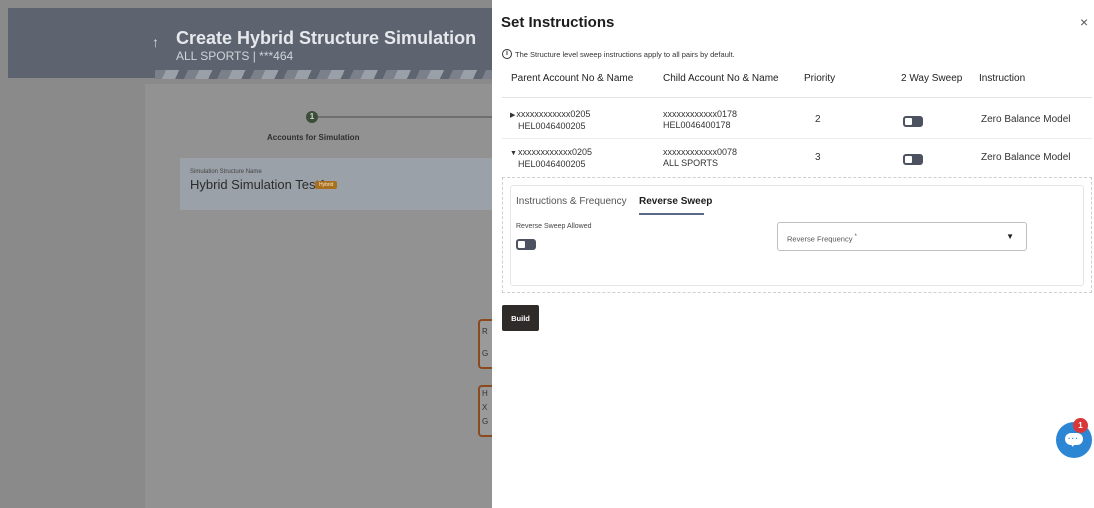  What do you see at coordinates (550, 120) in the screenshot?
I see `table-row-parent: ▶xxxxxxxxxxxx0205 HEL0046400205` at bounding box center [550, 120].